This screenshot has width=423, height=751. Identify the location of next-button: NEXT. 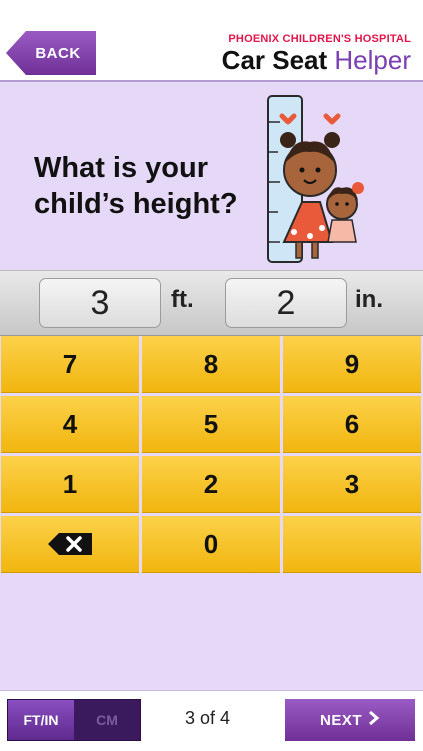
(350, 720).